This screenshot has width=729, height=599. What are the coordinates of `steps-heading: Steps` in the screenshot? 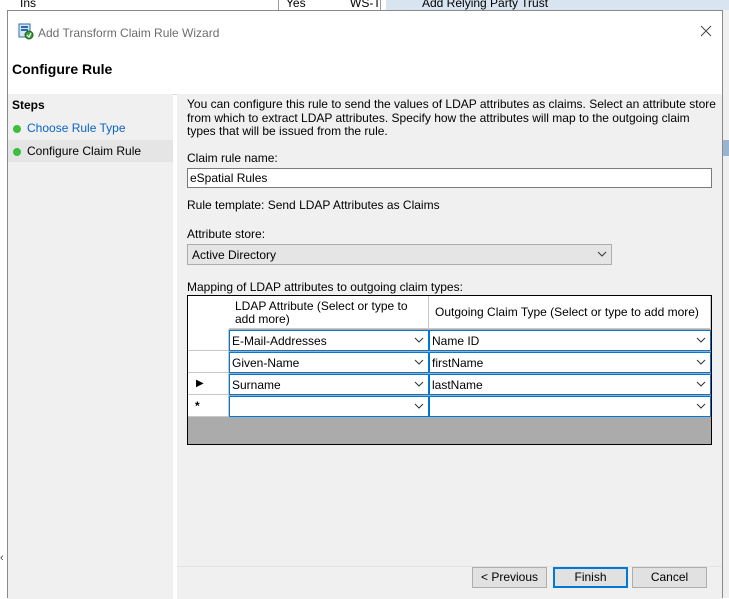 It's located at (28, 105).